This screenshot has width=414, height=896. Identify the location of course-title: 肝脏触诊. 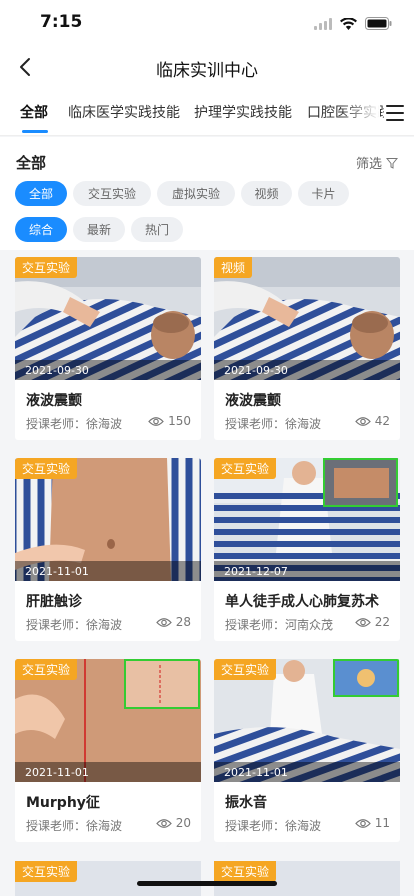
(54, 602).